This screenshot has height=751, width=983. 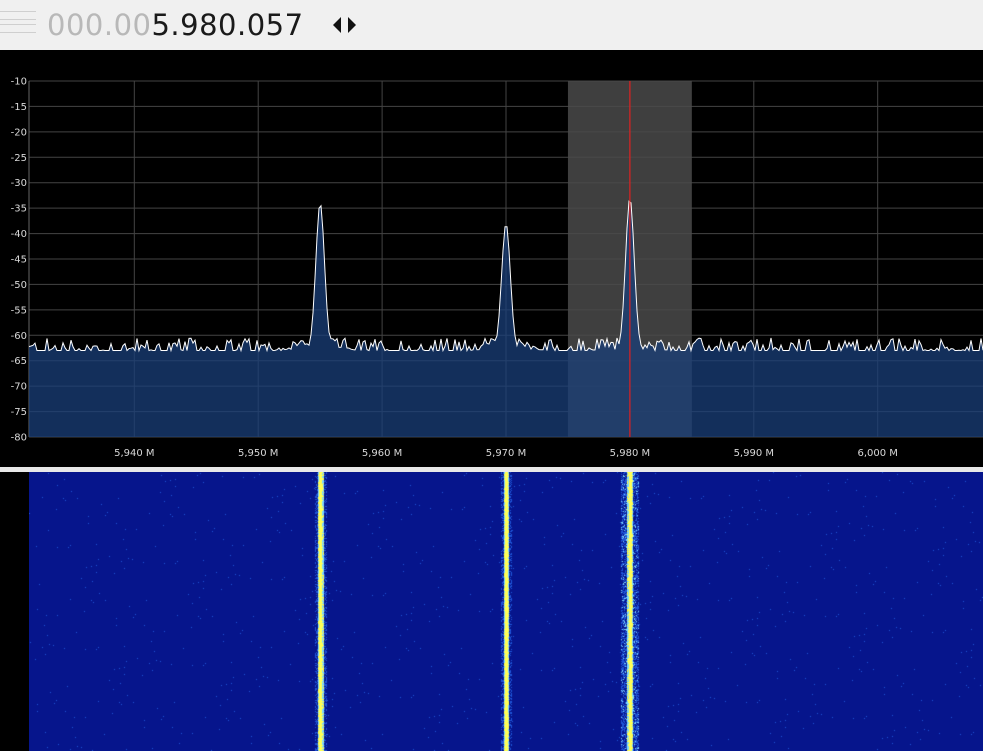 I want to click on y-tick-label: -30, so click(x=19, y=183).